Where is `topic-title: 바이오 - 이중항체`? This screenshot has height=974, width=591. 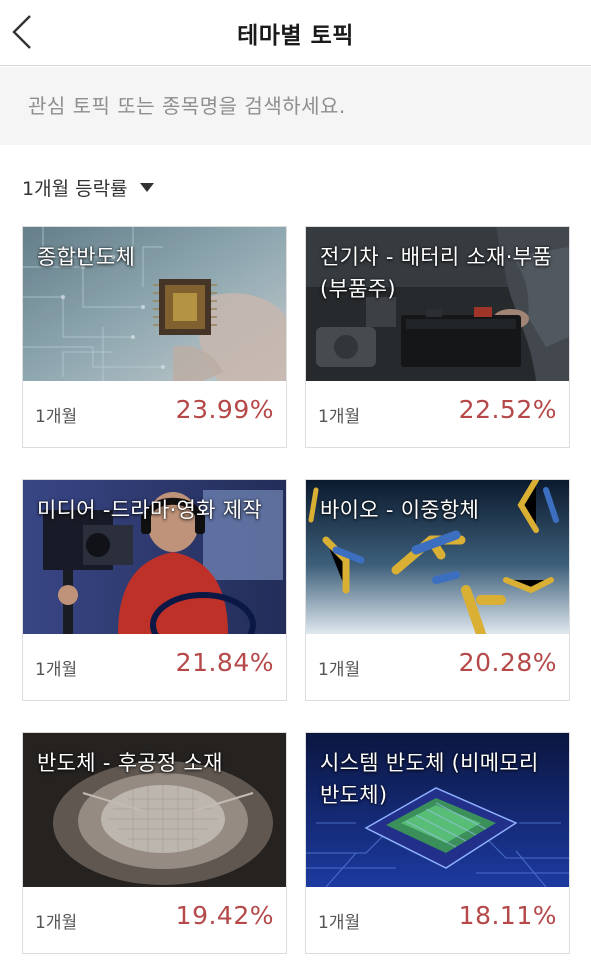
topic-title: 바이오 - 이중항체 is located at coordinates (400, 510).